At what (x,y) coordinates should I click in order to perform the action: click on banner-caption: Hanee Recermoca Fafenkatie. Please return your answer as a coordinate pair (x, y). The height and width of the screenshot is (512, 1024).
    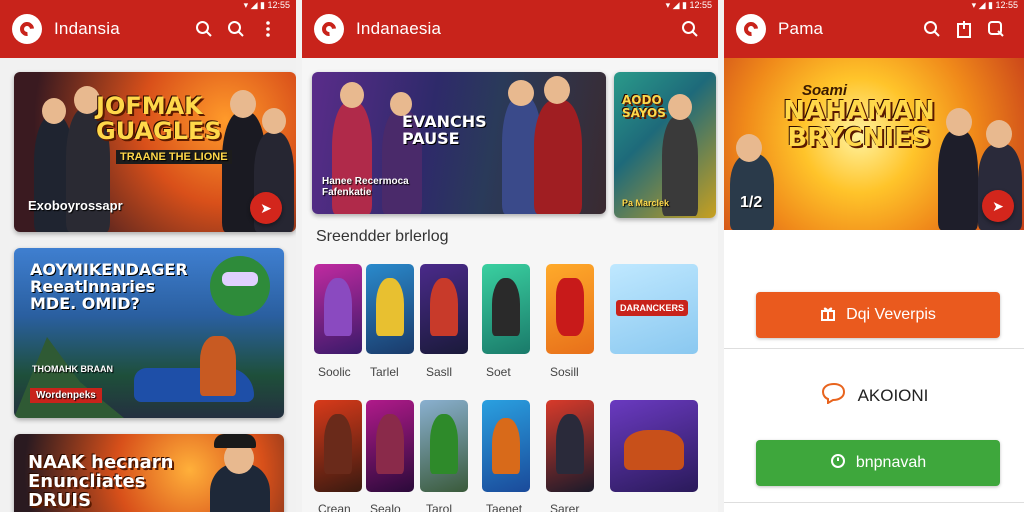
    Looking at the image, I should click on (365, 187).